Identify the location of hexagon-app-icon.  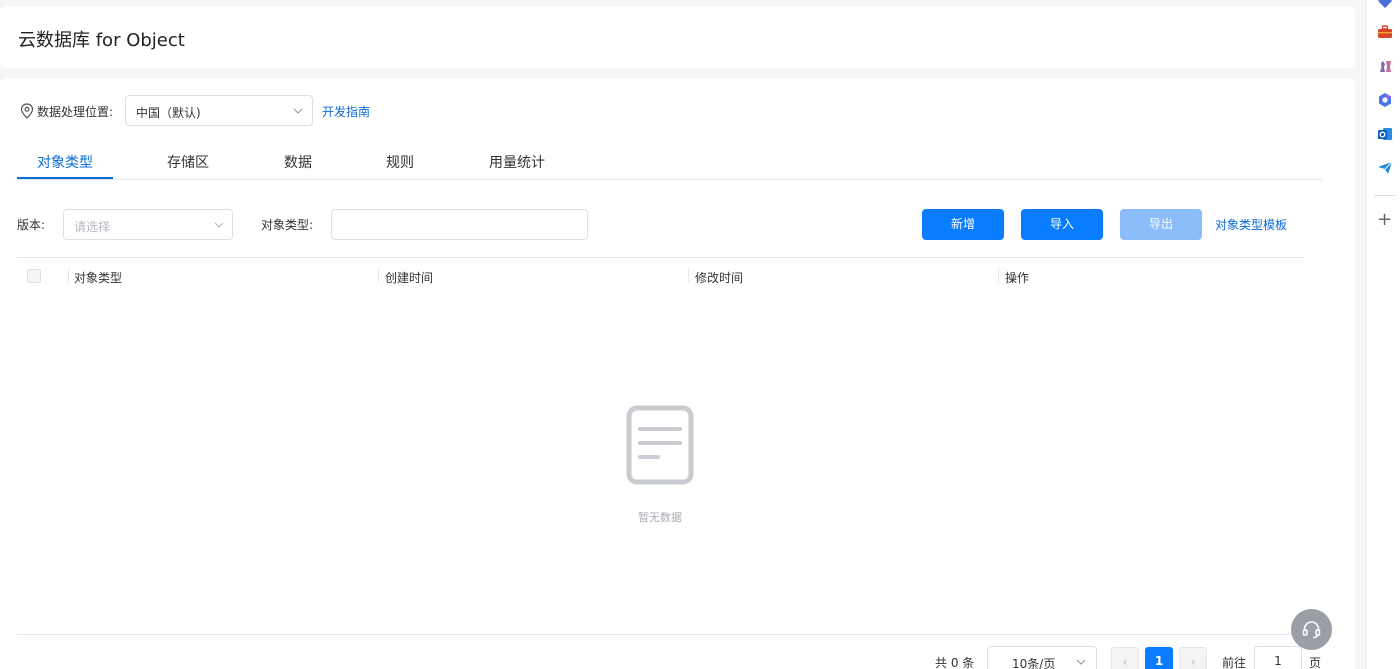
(1385, 100).